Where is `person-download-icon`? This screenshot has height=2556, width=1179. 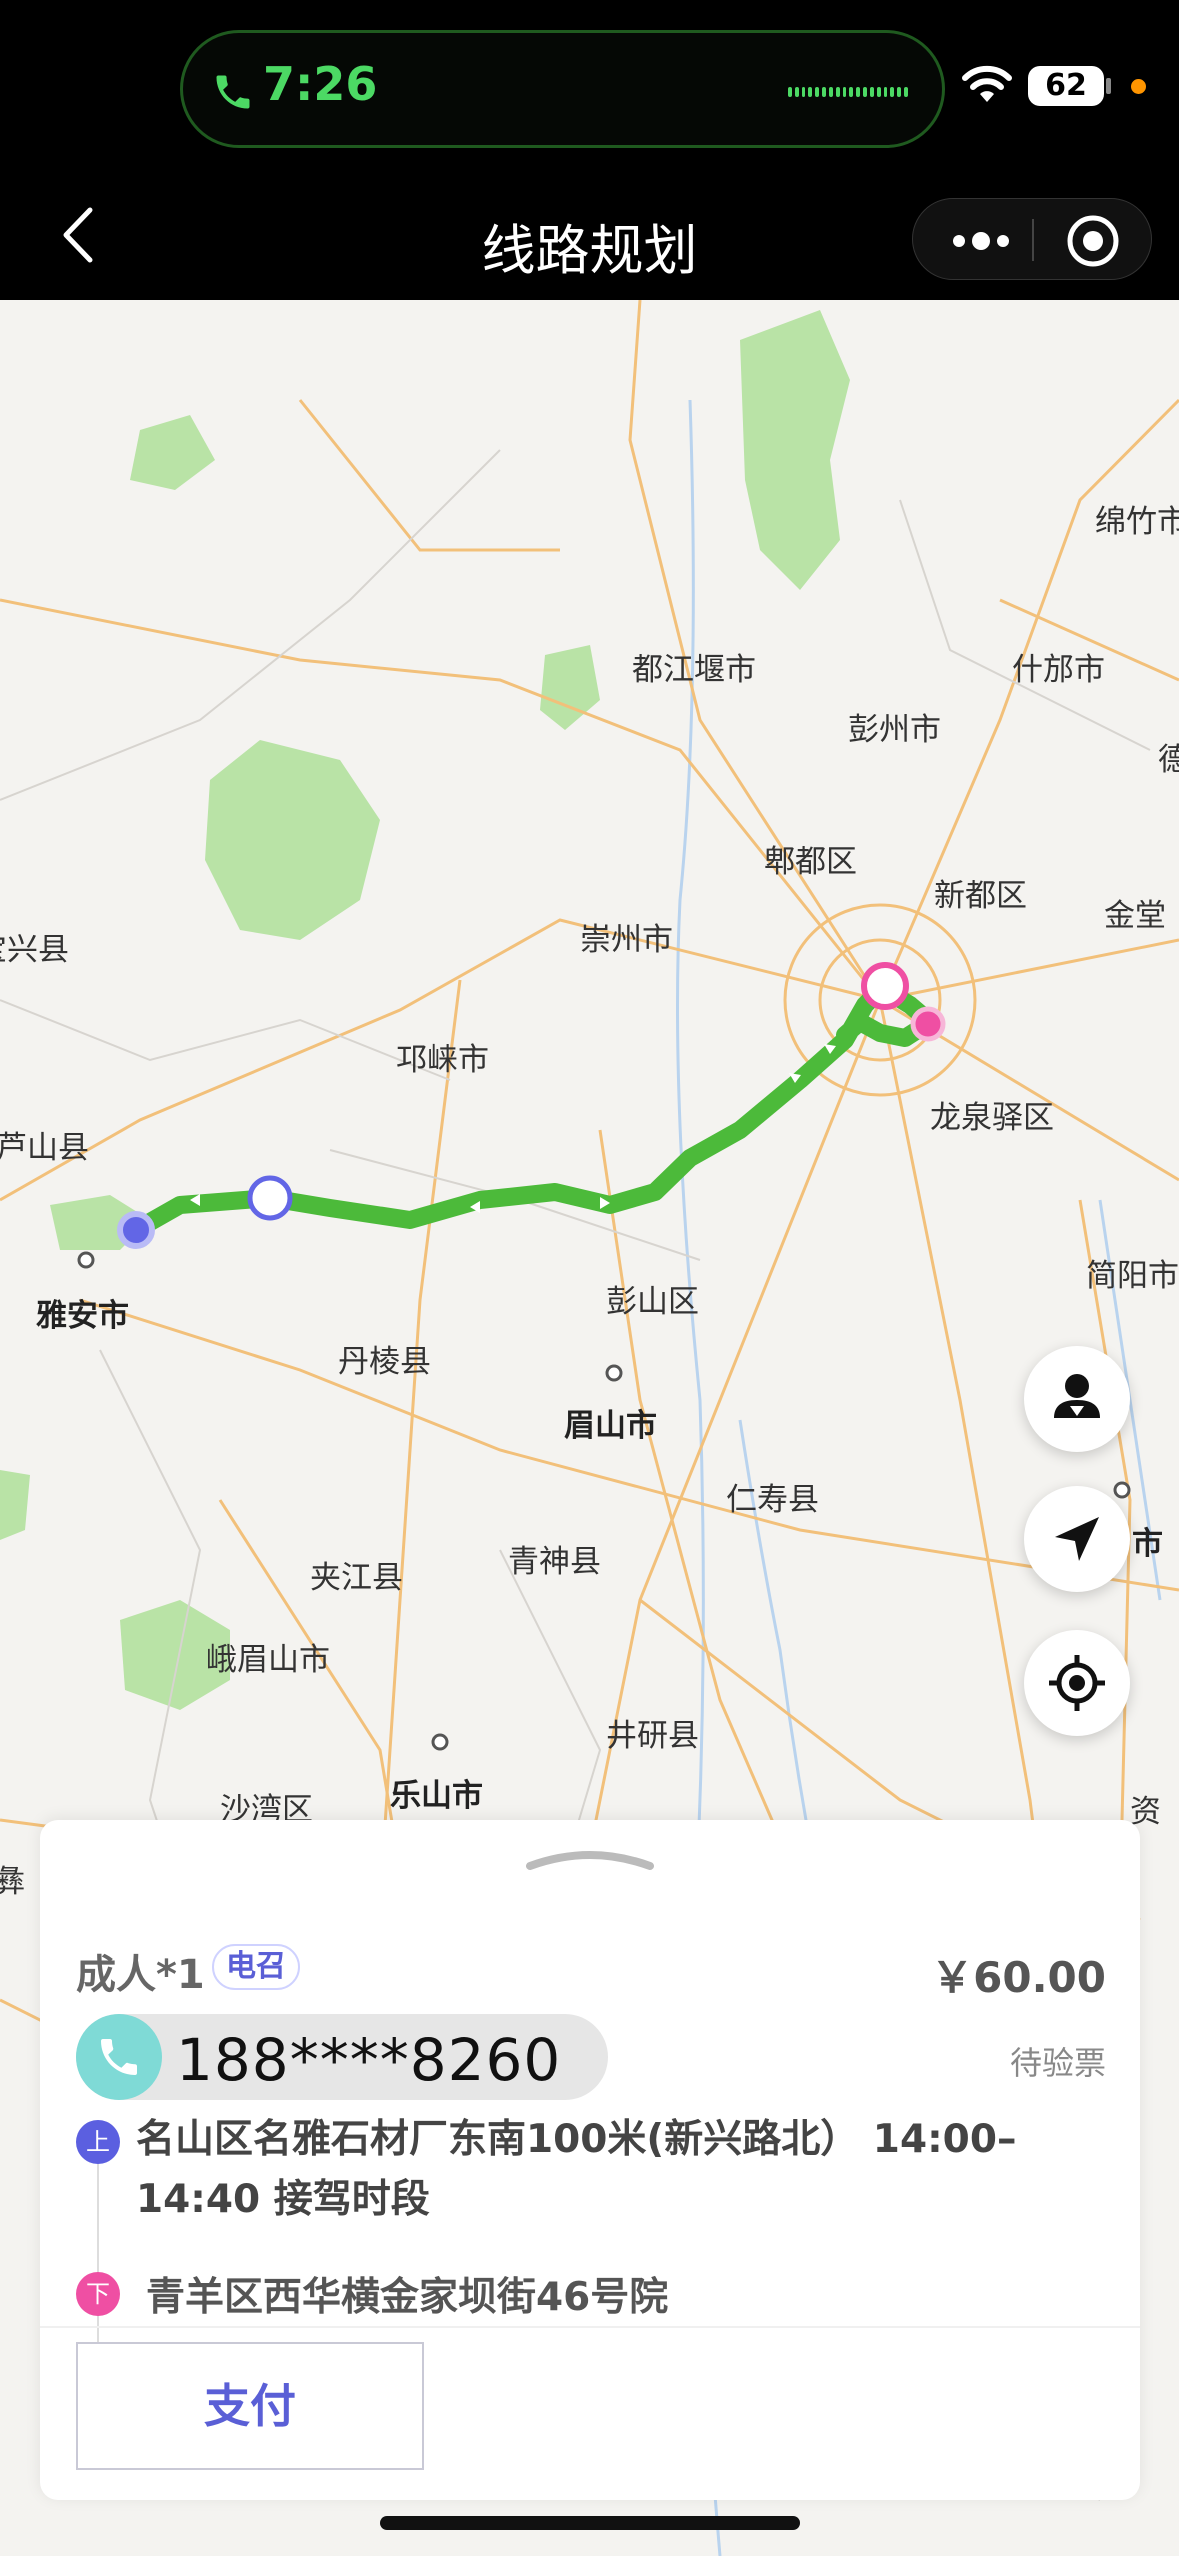
person-download-icon is located at coordinates (1077, 1396).